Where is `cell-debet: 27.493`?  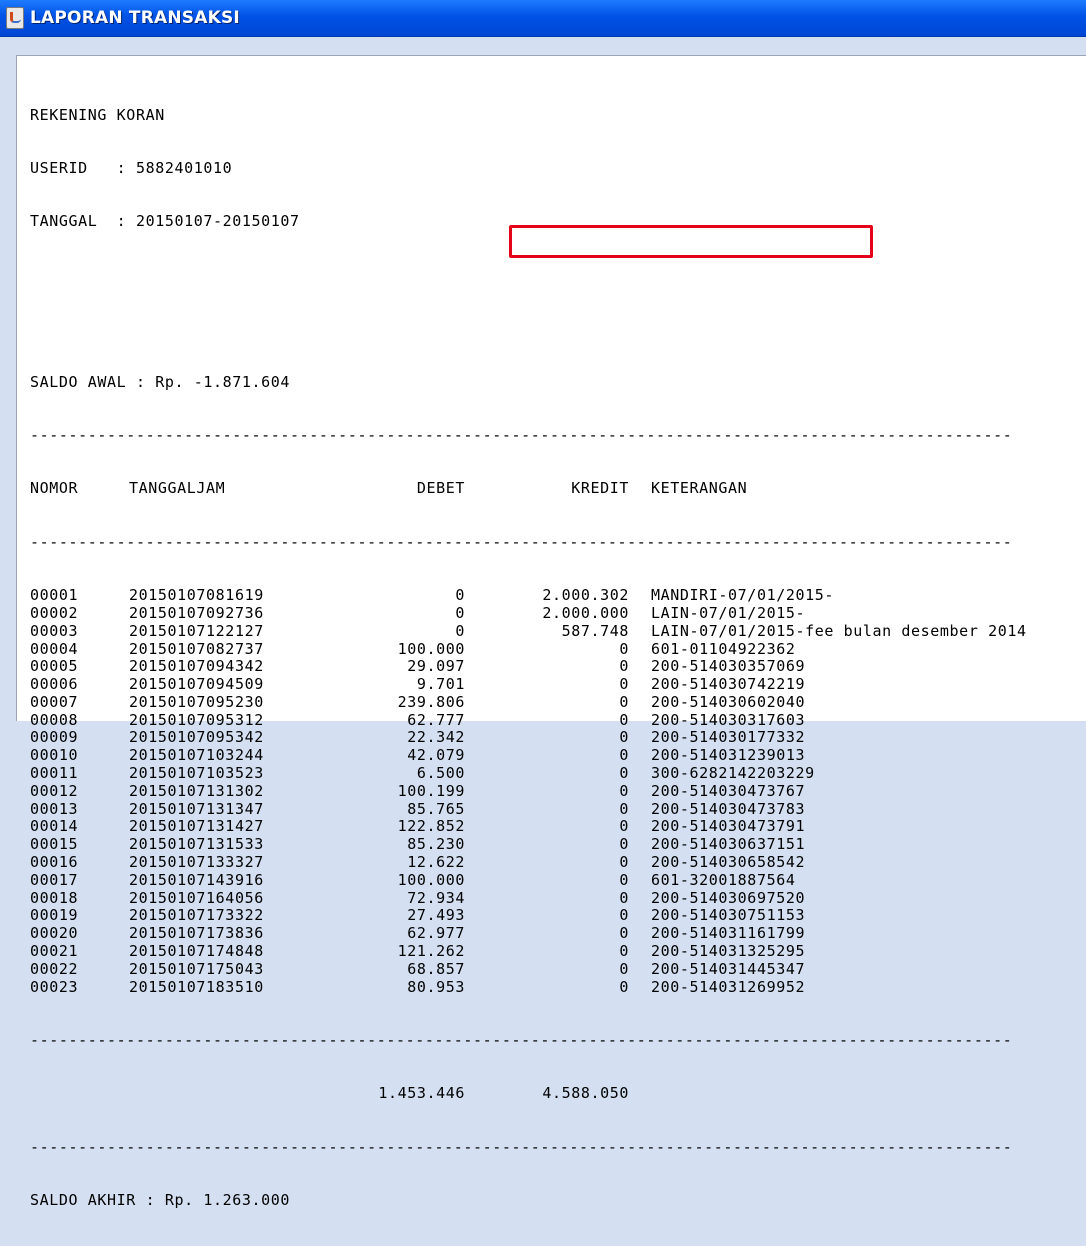 cell-debet: 27.493 is located at coordinates (436, 915).